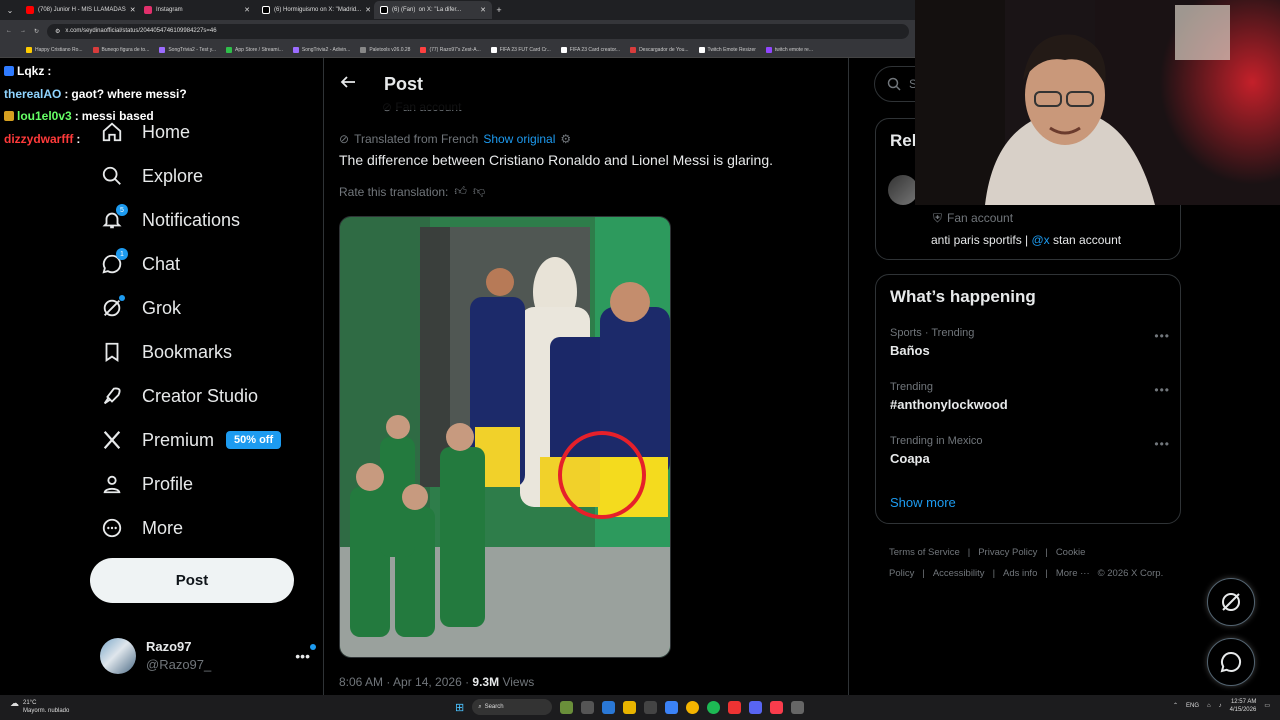 The image size is (1280, 720). I want to click on footer-link: Terms of Service, so click(924, 552).